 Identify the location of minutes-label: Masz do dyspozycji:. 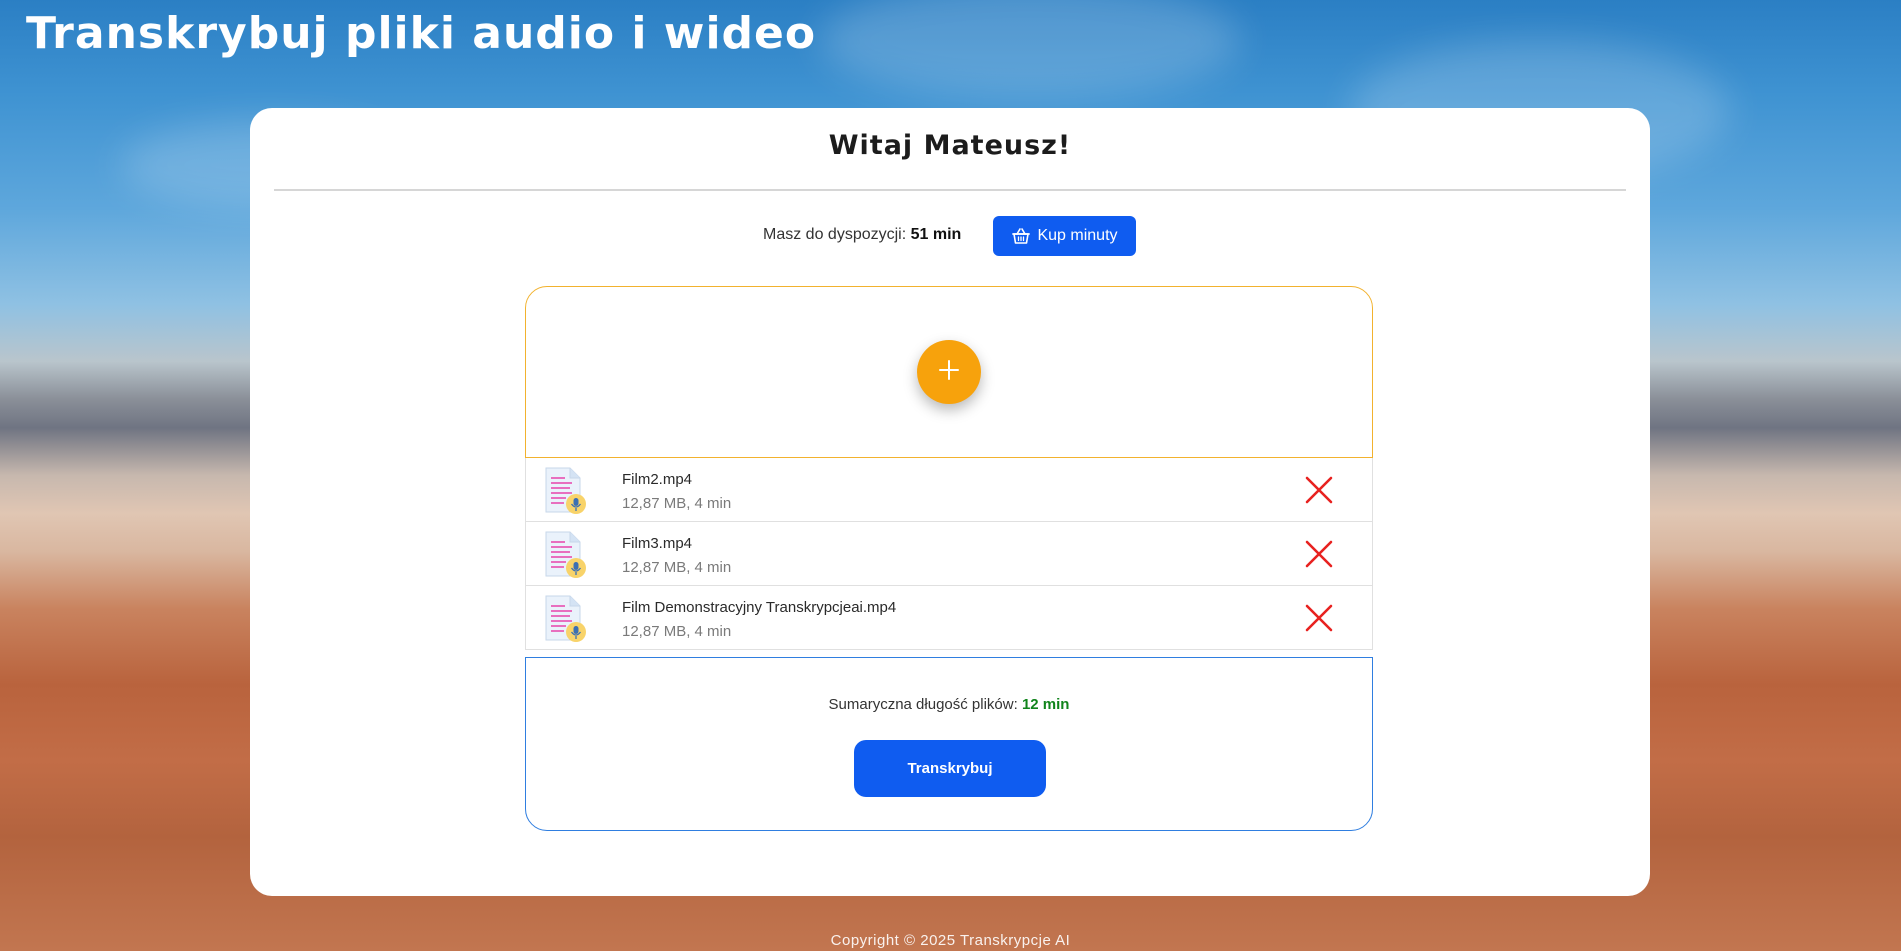
(835, 234).